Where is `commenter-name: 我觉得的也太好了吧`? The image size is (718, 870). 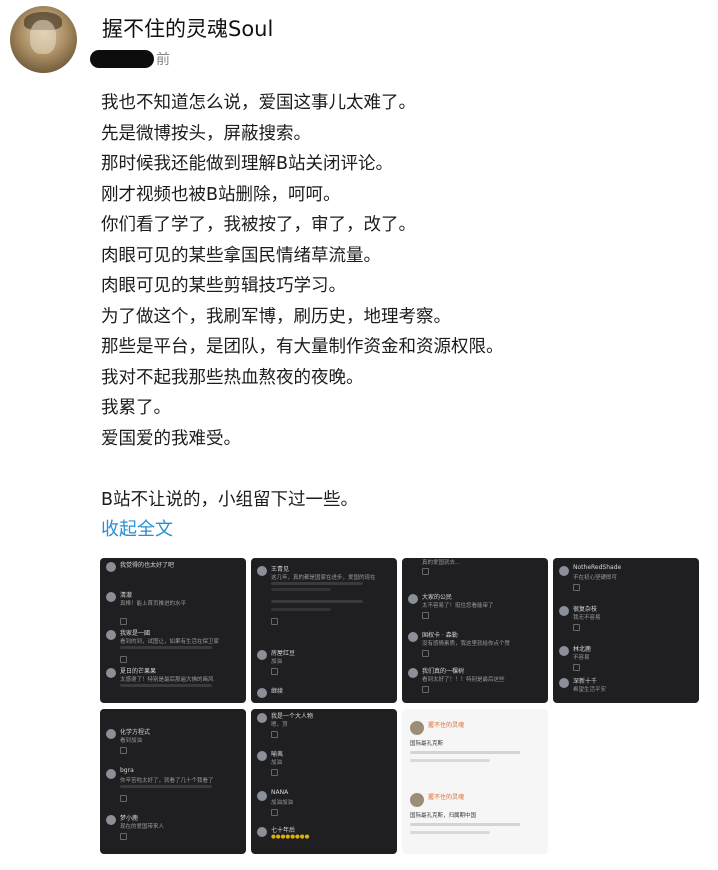
commenter-name: 我觉得的也太好了吧 is located at coordinates (147, 565).